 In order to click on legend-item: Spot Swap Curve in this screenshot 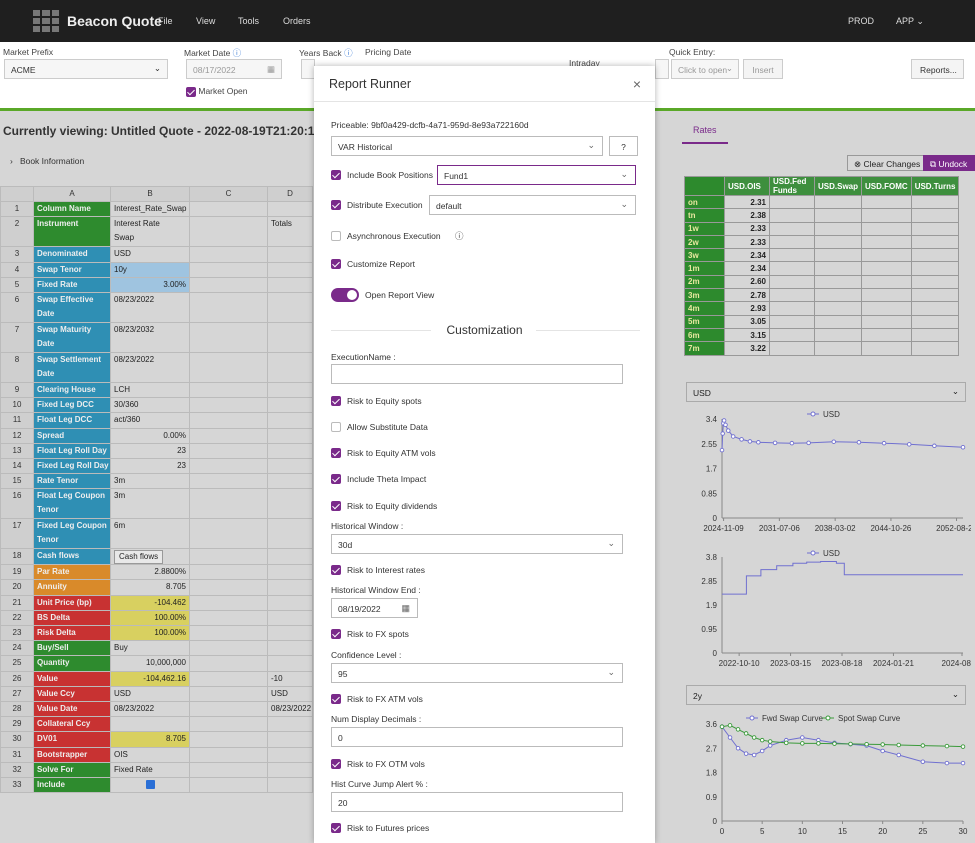, I will do `click(861, 718)`.